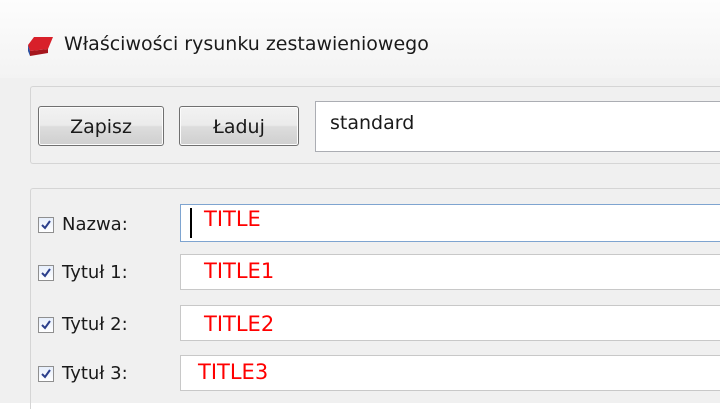 The height and width of the screenshot is (409, 720). I want to click on title2-label: Tytuł 2:, so click(95, 324).